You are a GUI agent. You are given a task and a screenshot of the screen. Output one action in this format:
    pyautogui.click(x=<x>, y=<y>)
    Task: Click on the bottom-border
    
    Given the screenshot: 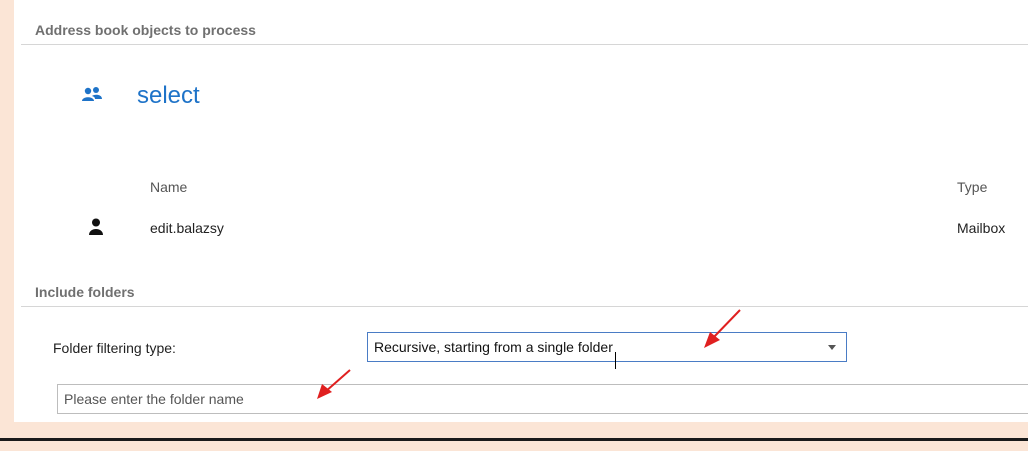 What is the action you would take?
    pyautogui.click(x=514, y=439)
    